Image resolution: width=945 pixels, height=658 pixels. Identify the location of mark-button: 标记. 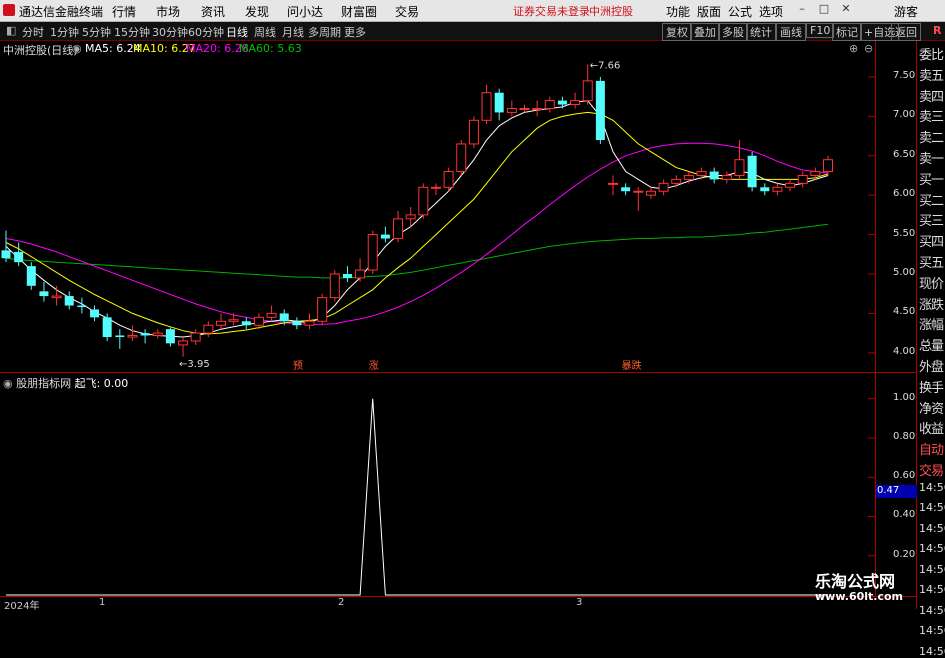
(847, 32).